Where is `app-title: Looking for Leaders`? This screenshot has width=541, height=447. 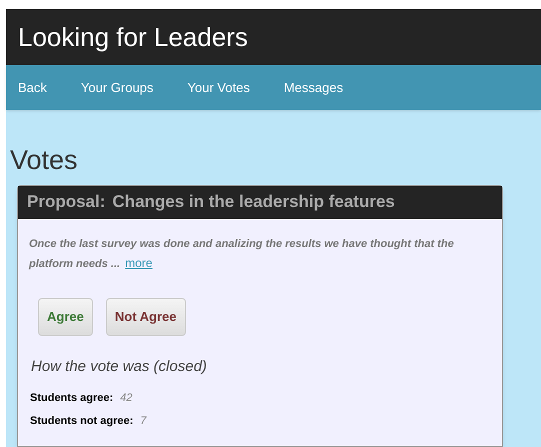
app-title: Looking for Leaders is located at coordinates (133, 37).